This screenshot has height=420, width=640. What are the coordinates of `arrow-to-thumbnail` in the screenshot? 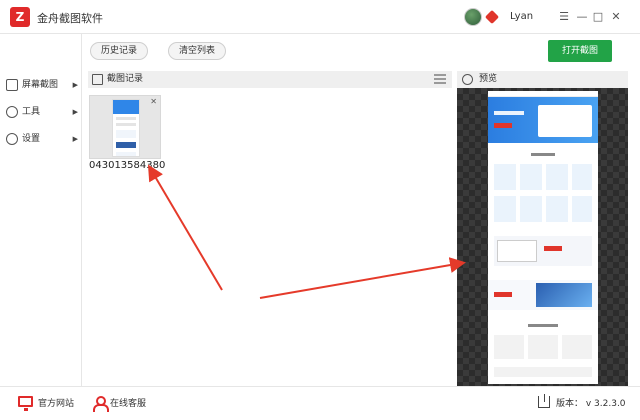 It's located at (185, 227).